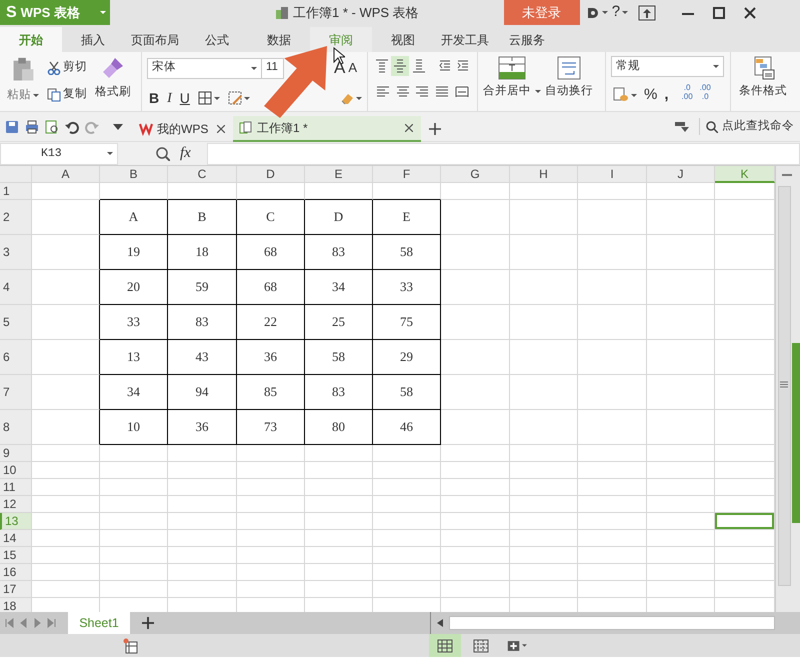  I want to click on increase-decimal-button: .0 .00, so click(687, 95).